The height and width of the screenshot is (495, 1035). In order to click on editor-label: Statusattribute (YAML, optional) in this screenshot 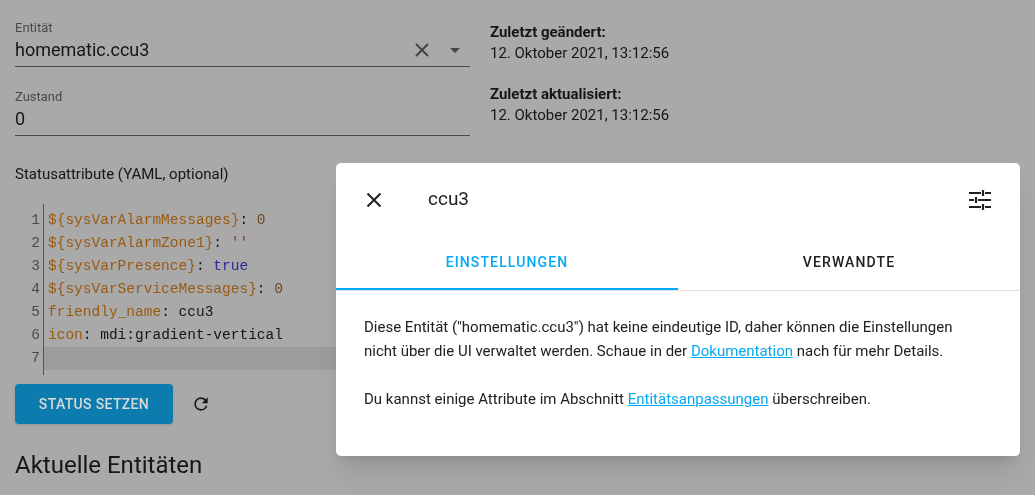, I will do `click(122, 174)`.